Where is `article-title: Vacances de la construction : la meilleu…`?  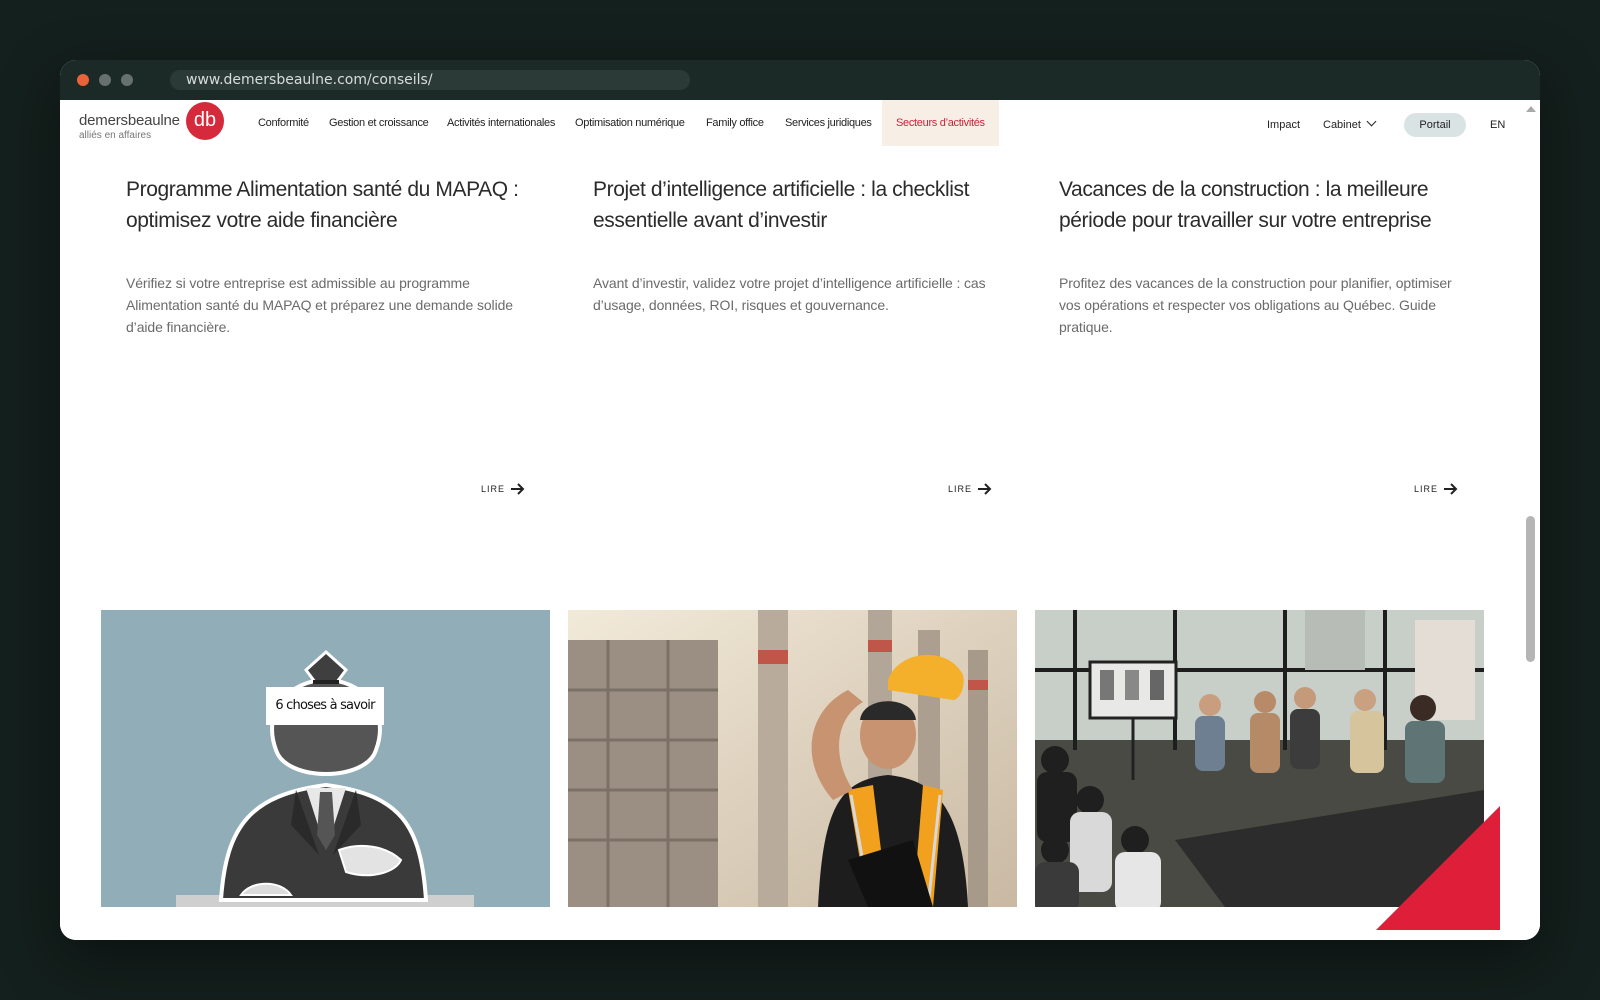
article-title: Vacances de la construction : la meilleu… is located at coordinates (1264, 205).